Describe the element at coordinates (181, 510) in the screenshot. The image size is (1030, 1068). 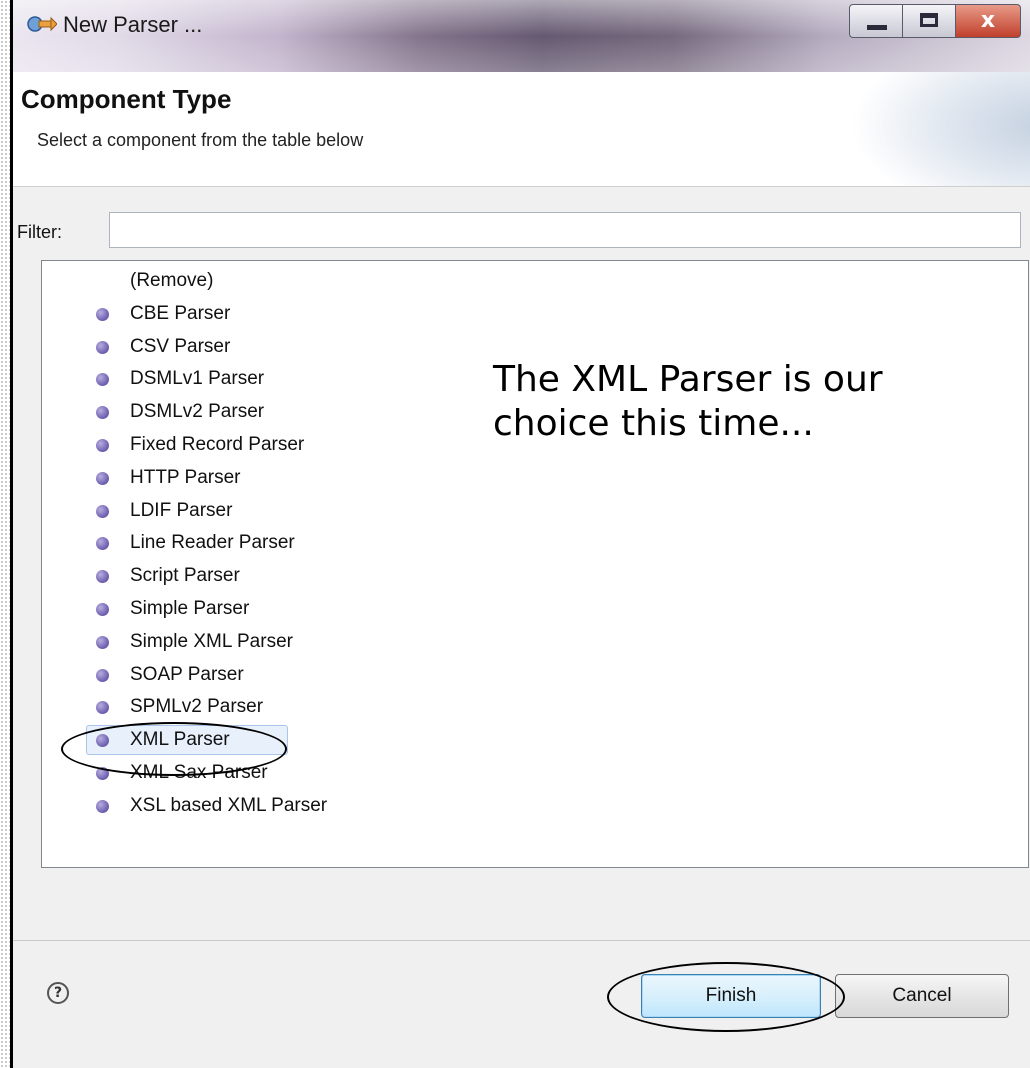
I see `list-item-label: LDIF Parser` at that location.